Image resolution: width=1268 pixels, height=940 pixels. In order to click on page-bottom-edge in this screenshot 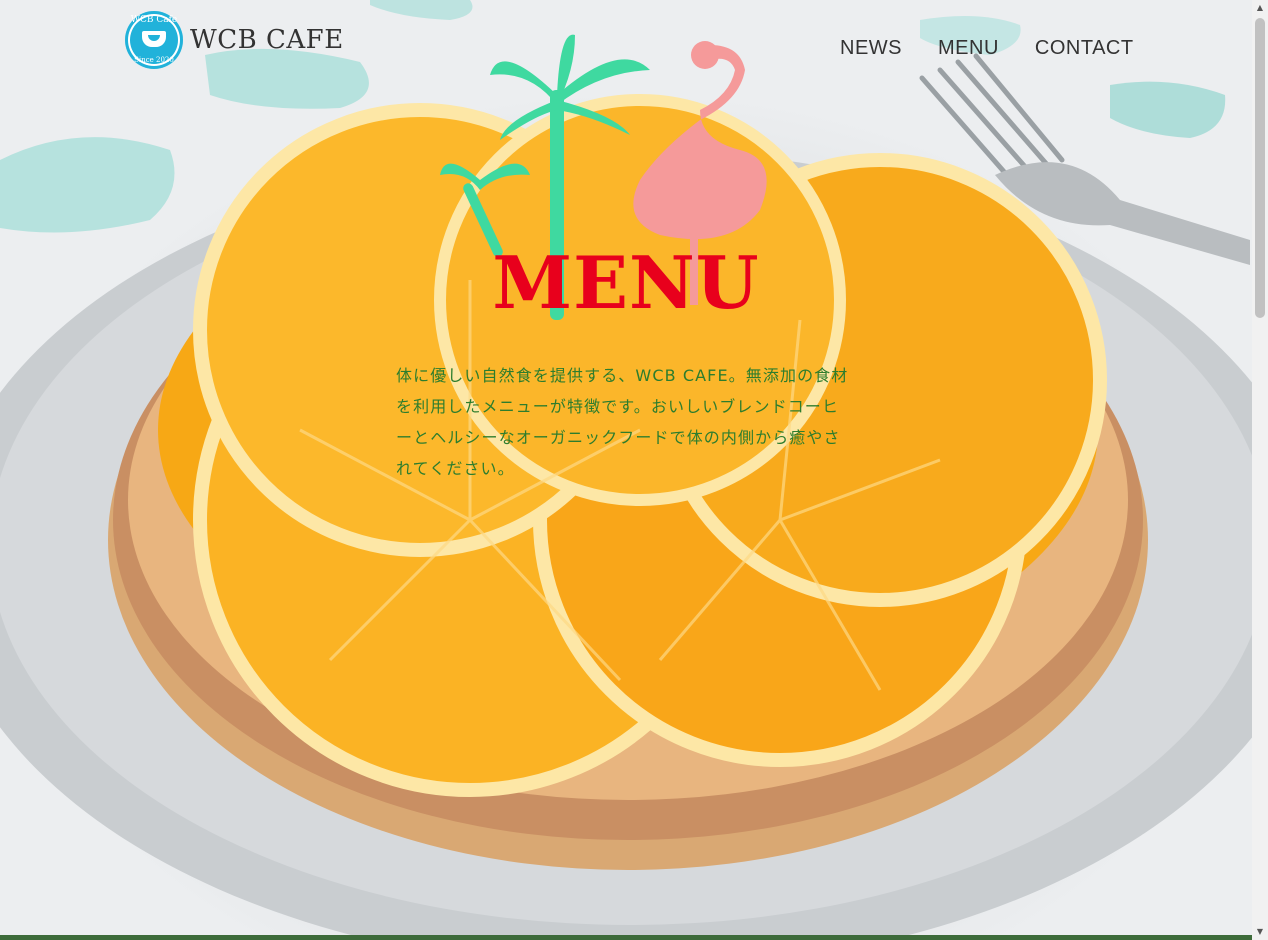, I will do `click(626, 937)`.